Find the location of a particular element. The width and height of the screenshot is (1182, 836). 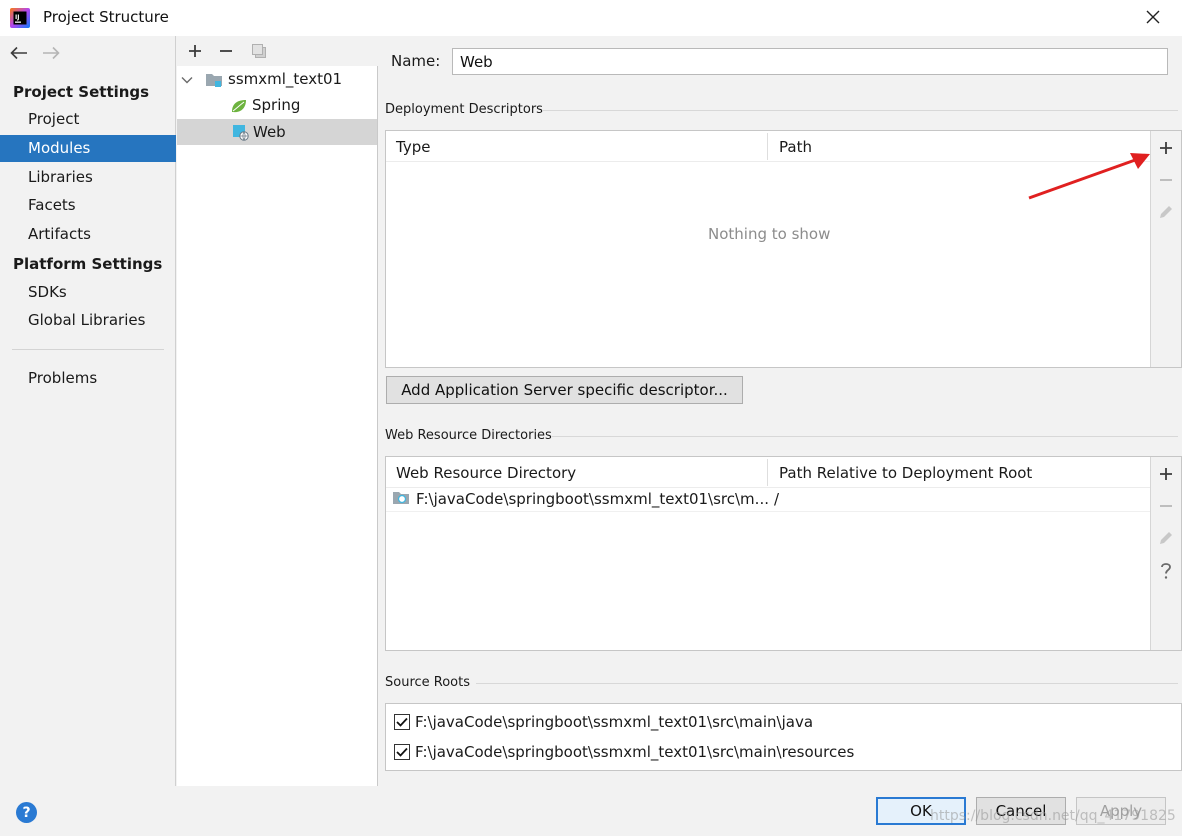

add-descriptor-icon is located at coordinates (1166, 148).